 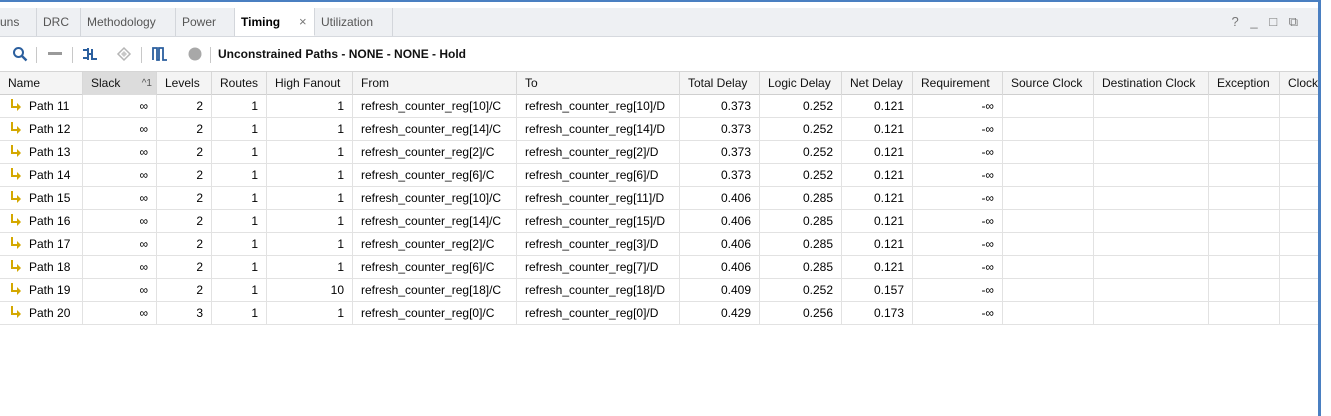 What do you see at coordinates (16, 151) in the screenshot?
I see `timing-path-icon` at bounding box center [16, 151].